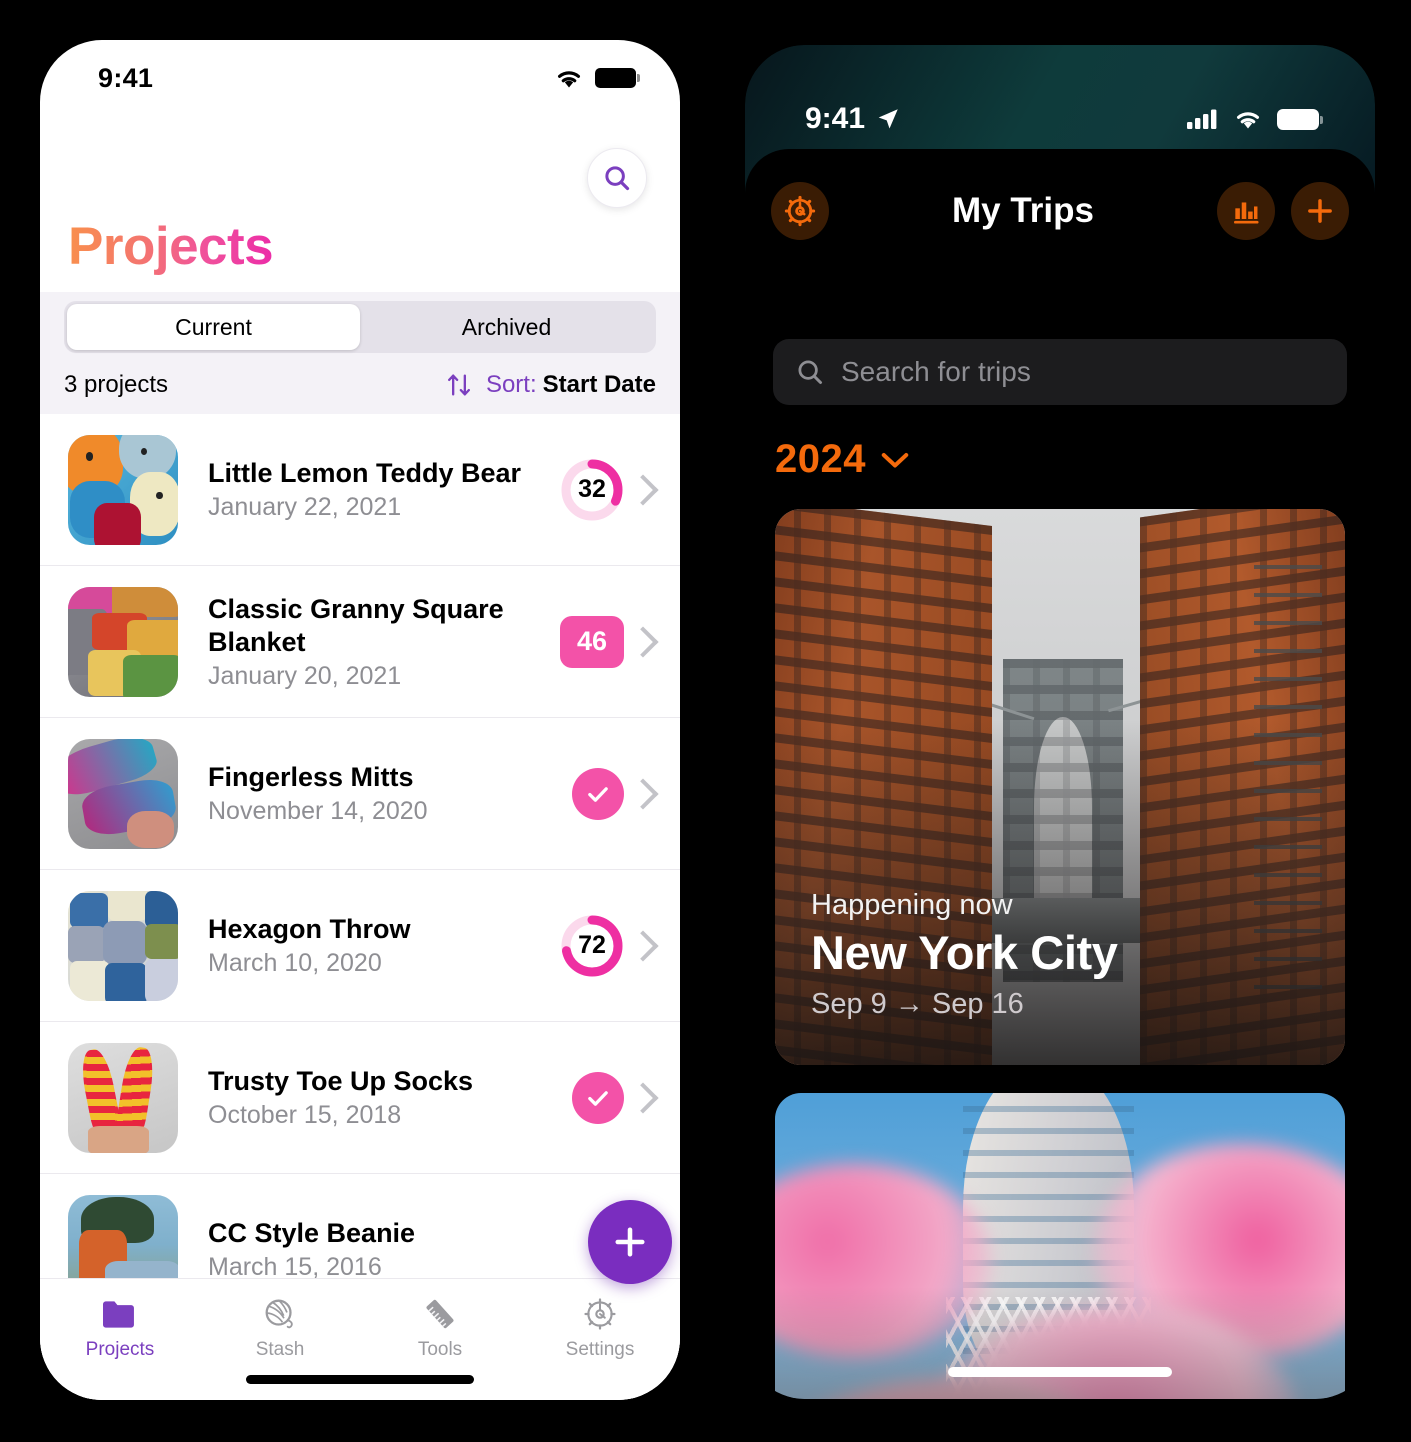  What do you see at coordinates (295, 963) in the screenshot?
I see `project-date: March 10, 2020` at bounding box center [295, 963].